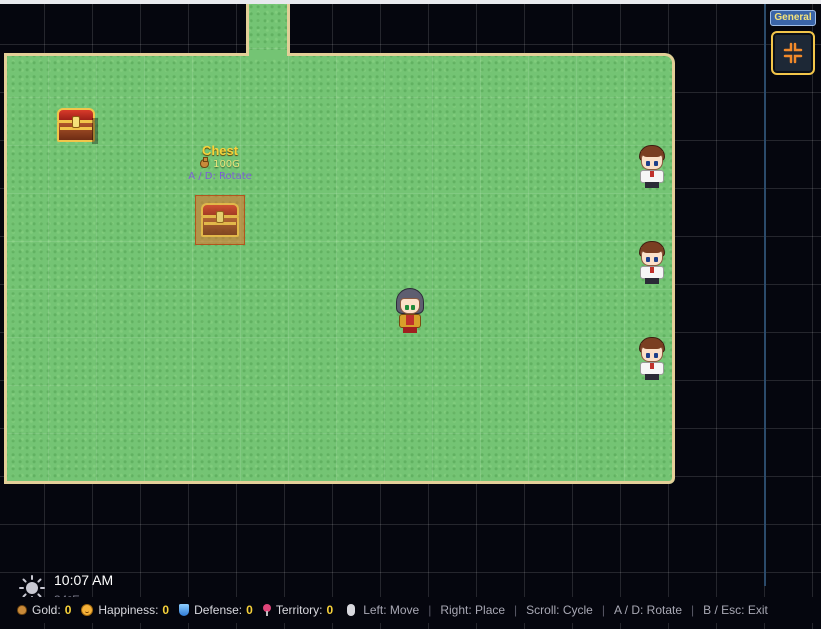 The width and height of the screenshot is (821, 629). What do you see at coordinates (559, 610) in the screenshot?
I see `control-hint-cycle: Scroll: Cycle` at bounding box center [559, 610].